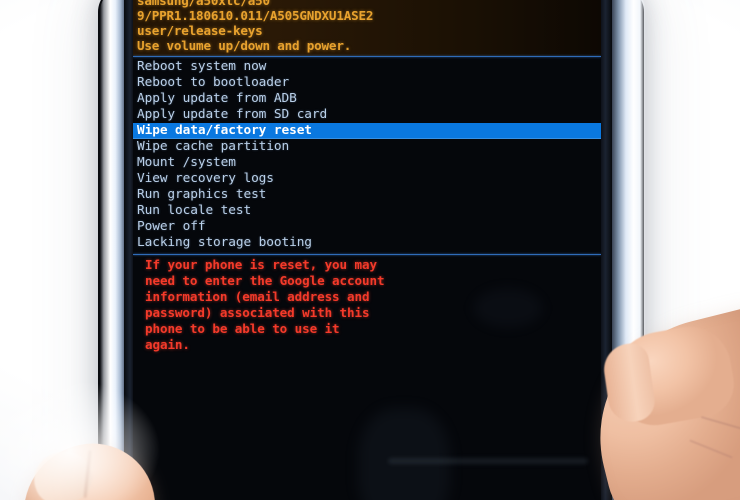 The width and height of the screenshot is (740, 500). I want to click on warning-line-5: phone to be able to use it, so click(242, 328).